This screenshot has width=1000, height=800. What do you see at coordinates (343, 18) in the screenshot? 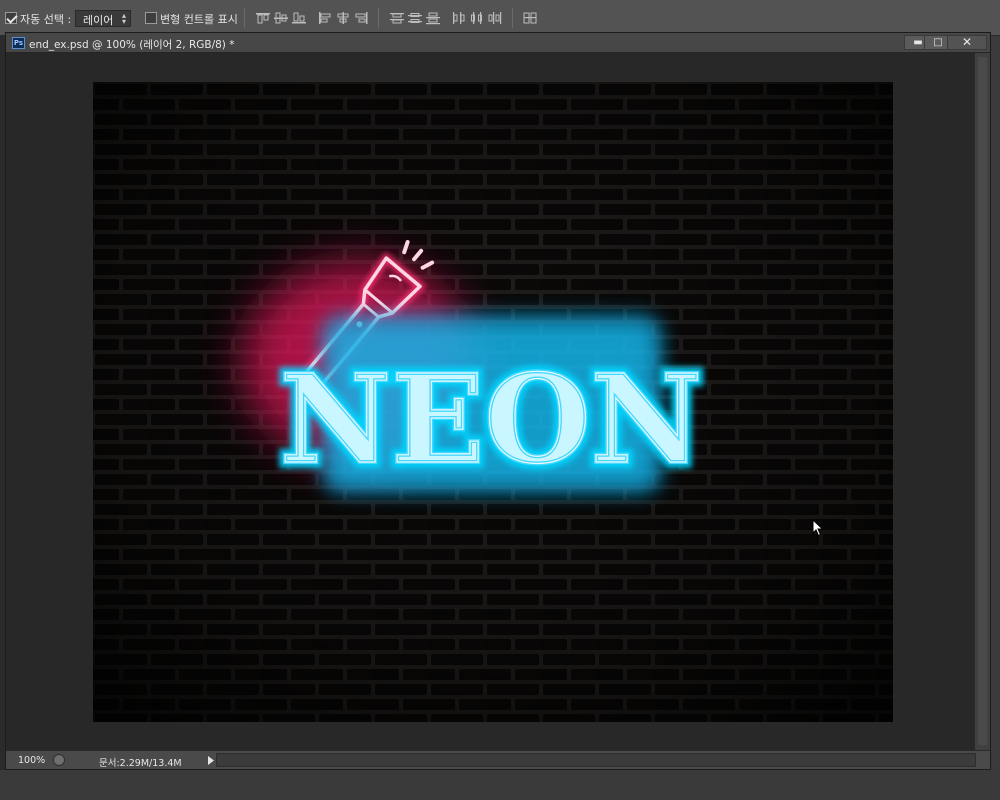
I see `align-horizontal-centers-button` at bounding box center [343, 18].